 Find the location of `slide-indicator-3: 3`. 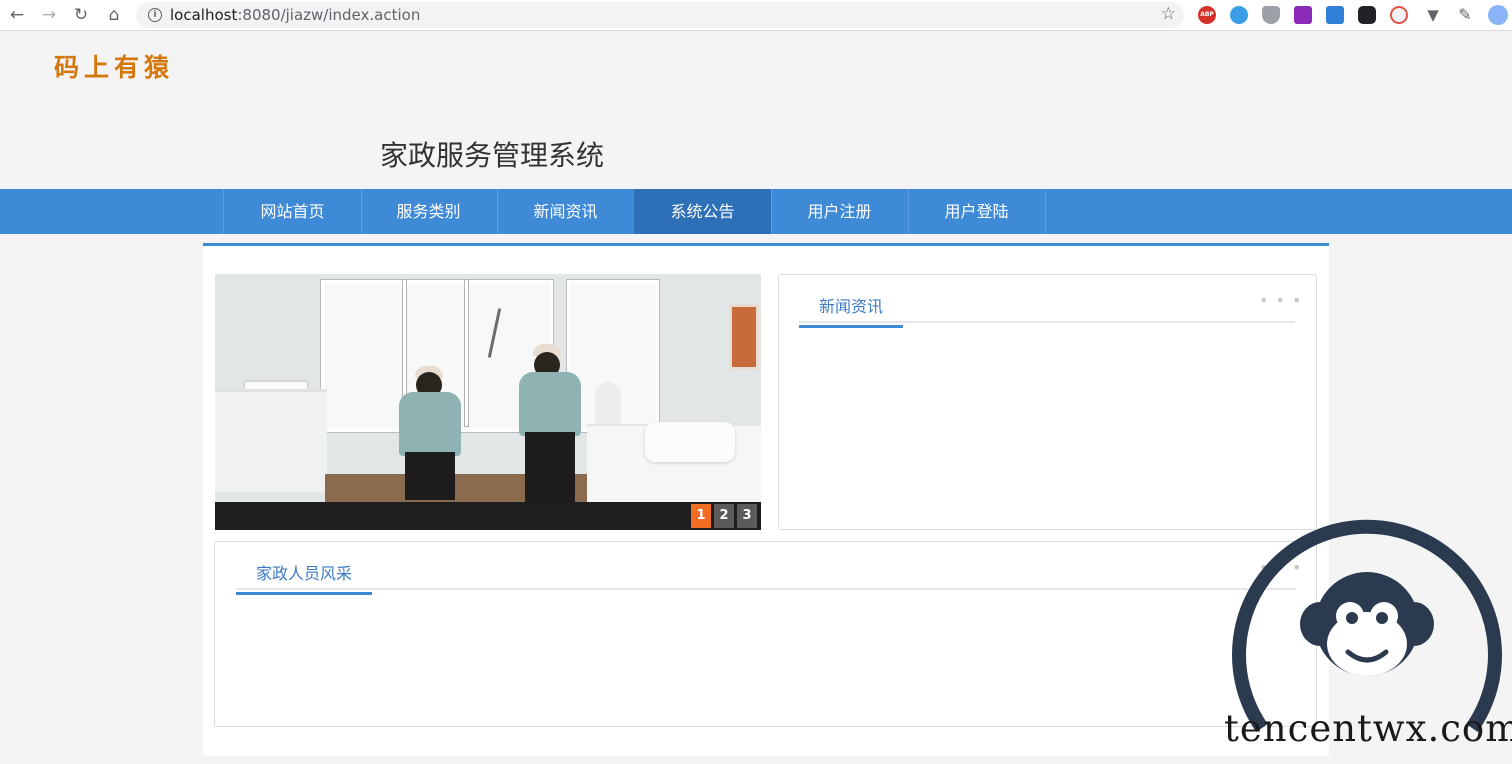

slide-indicator-3: 3 is located at coordinates (747, 516).